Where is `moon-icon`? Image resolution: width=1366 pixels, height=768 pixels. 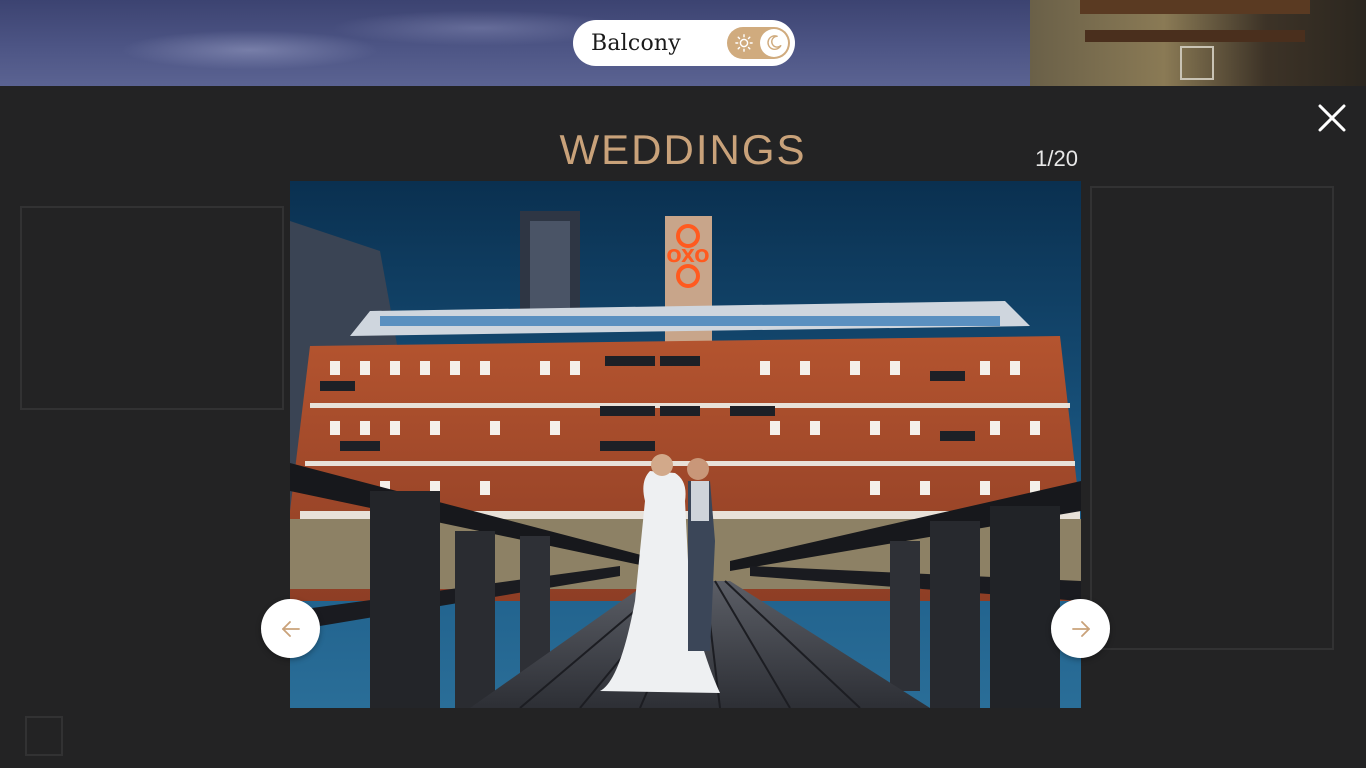 moon-icon is located at coordinates (774, 42).